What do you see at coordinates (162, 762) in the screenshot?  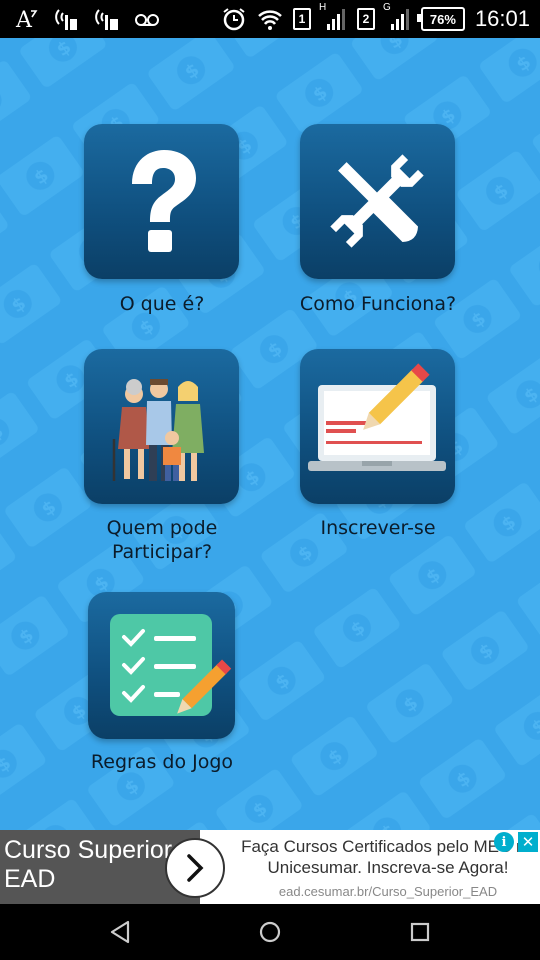 I see `menu-label-regras-do-jogo: Regras do Jogo` at bounding box center [162, 762].